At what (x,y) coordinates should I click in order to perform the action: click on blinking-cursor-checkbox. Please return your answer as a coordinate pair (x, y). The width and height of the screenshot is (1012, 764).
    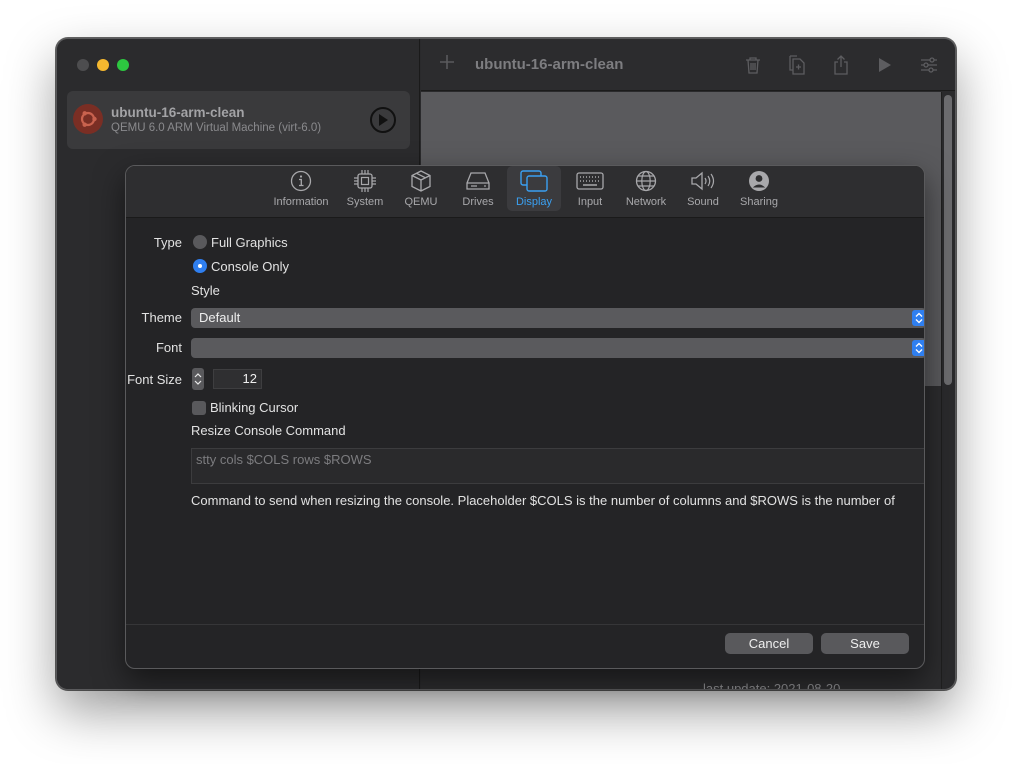
    Looking at the image, I should click on (199, 408).